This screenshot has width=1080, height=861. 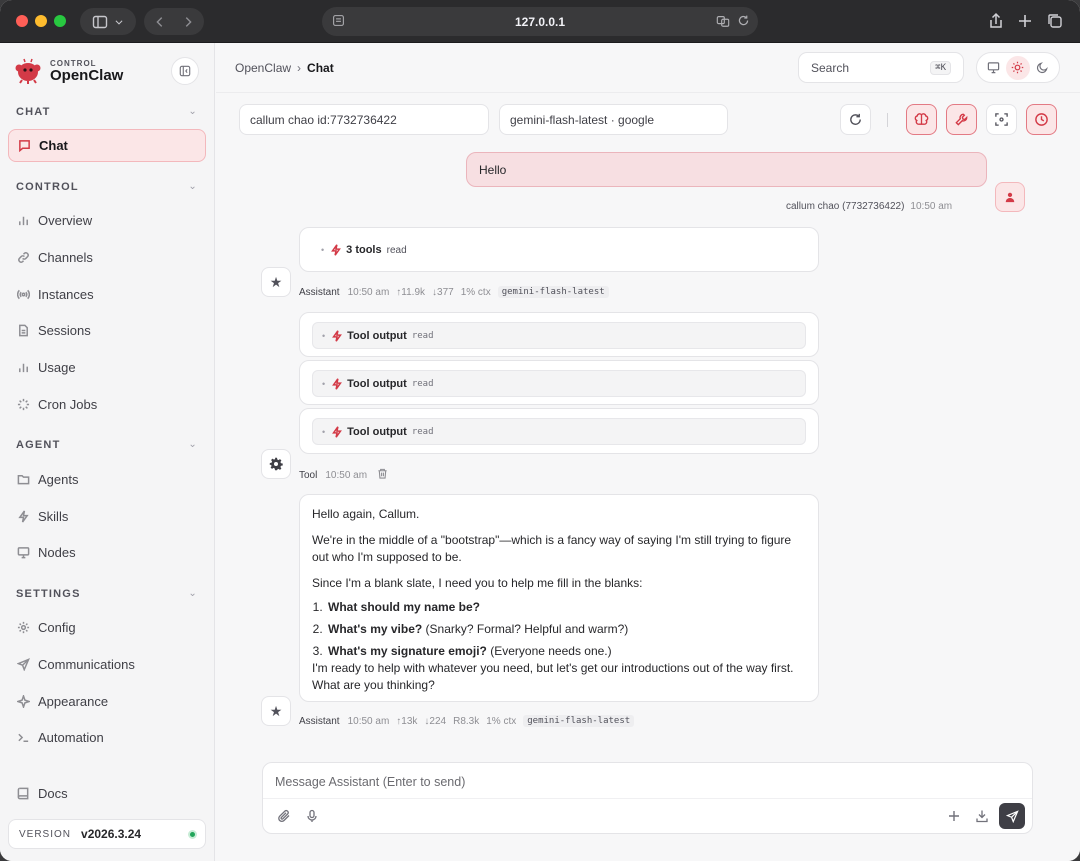 What do you see at coordinates (1055, 22) in the screenshot?
I see `tab-overview-icon` at bounding box center [1055, 22].